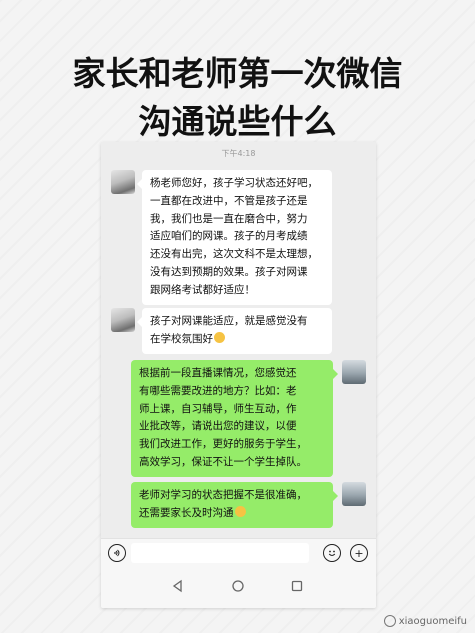 This screenshot has width=475, height=633. Describe the element at coordinates (297, 586) in the screenshot. I see `recent-apps-icon` at that location.